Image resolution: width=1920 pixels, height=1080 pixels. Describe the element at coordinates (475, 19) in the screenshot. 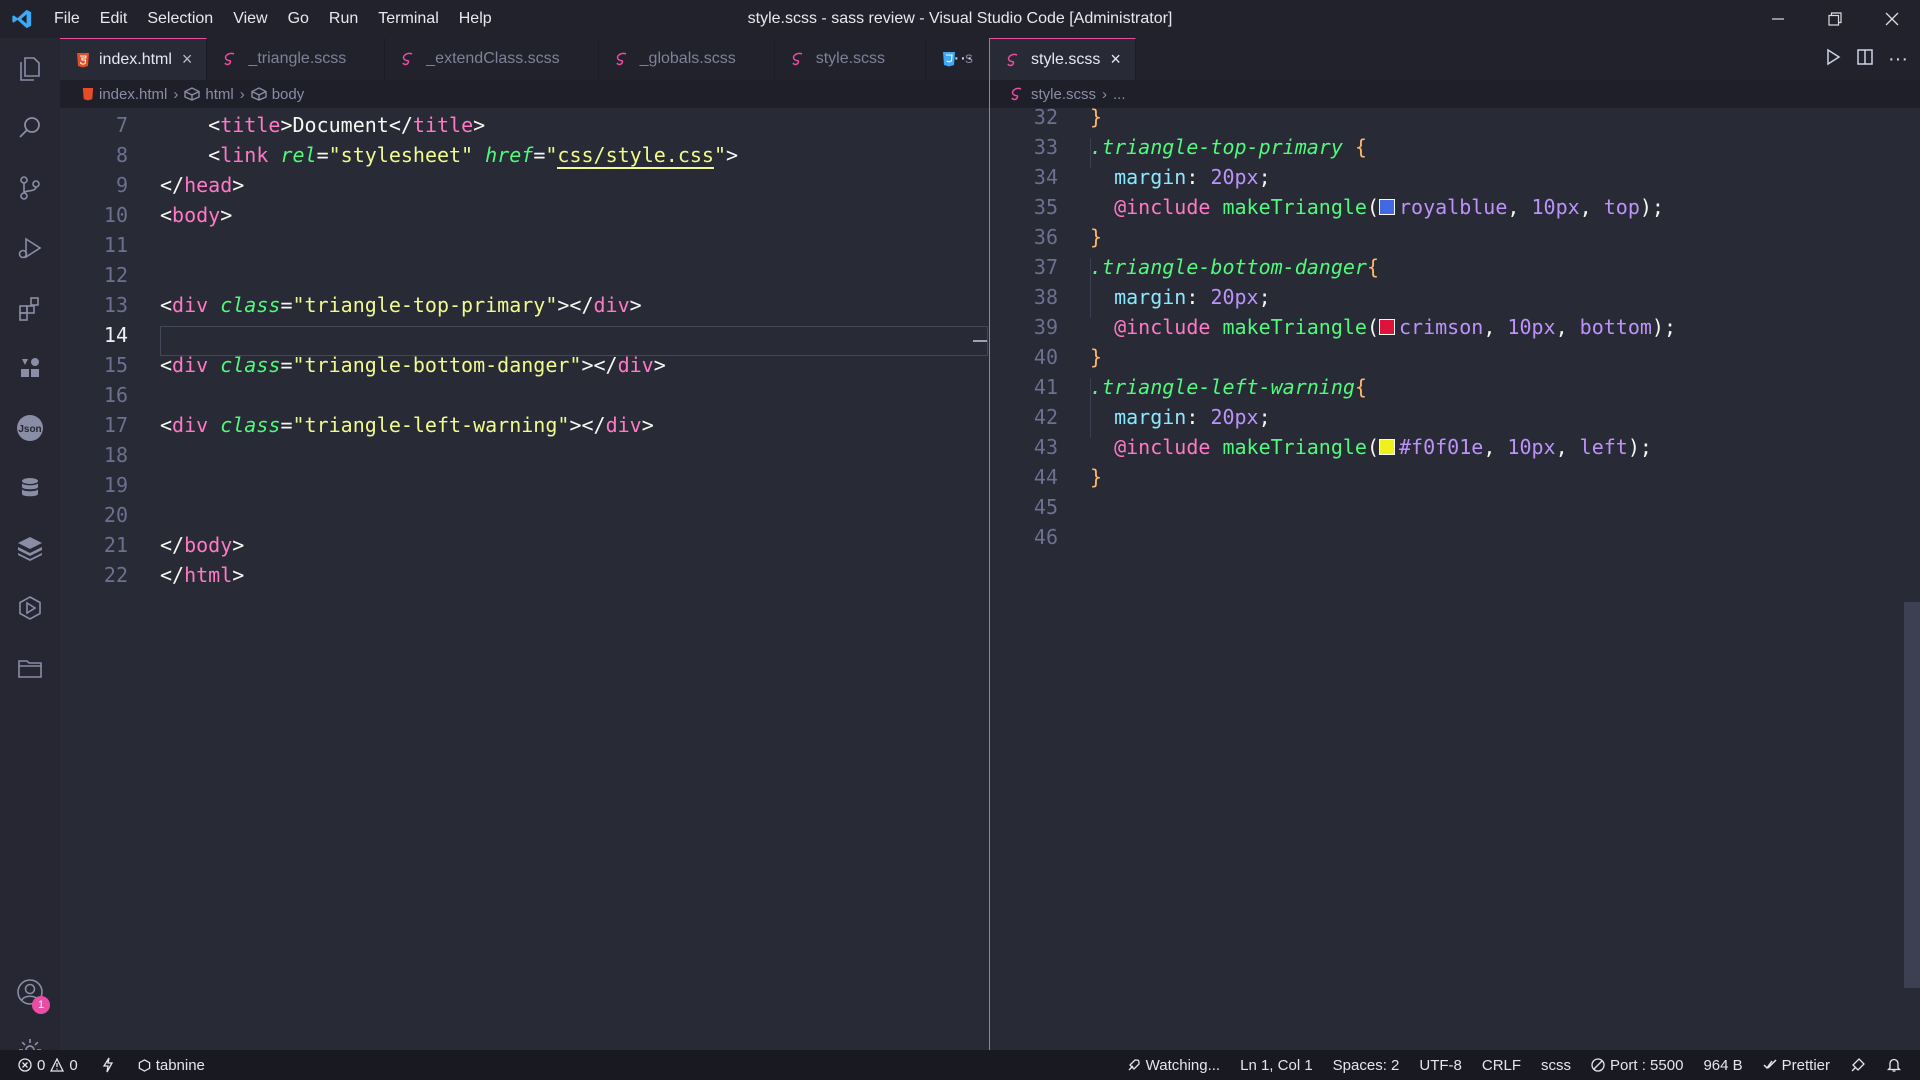

I see `menu-help: Help` at that location.